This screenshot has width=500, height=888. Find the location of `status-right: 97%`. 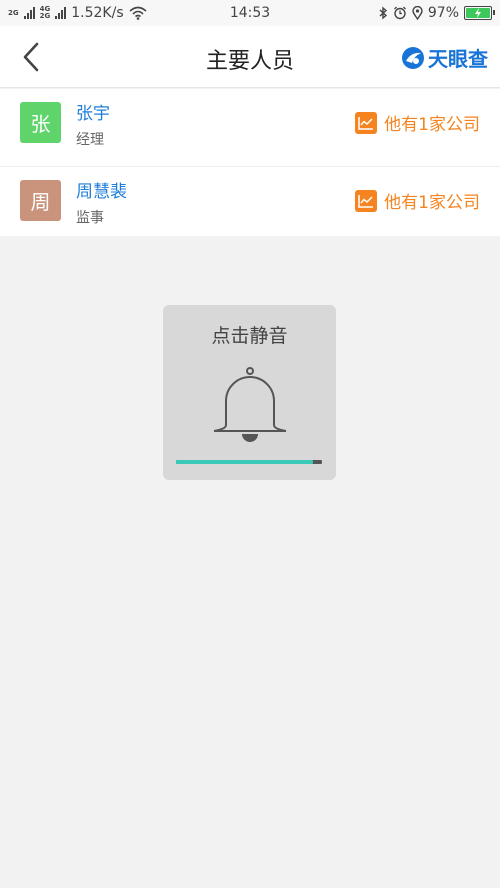

status-right: 97% is located at coordinates (436, 13).